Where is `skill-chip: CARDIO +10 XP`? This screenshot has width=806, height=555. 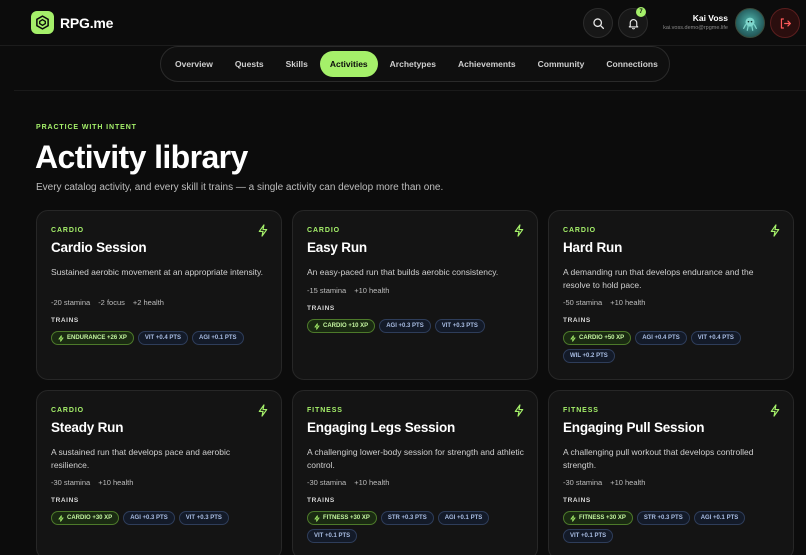
skill-chip: CARDIO +10 XP is located at coordinates (341, 326).